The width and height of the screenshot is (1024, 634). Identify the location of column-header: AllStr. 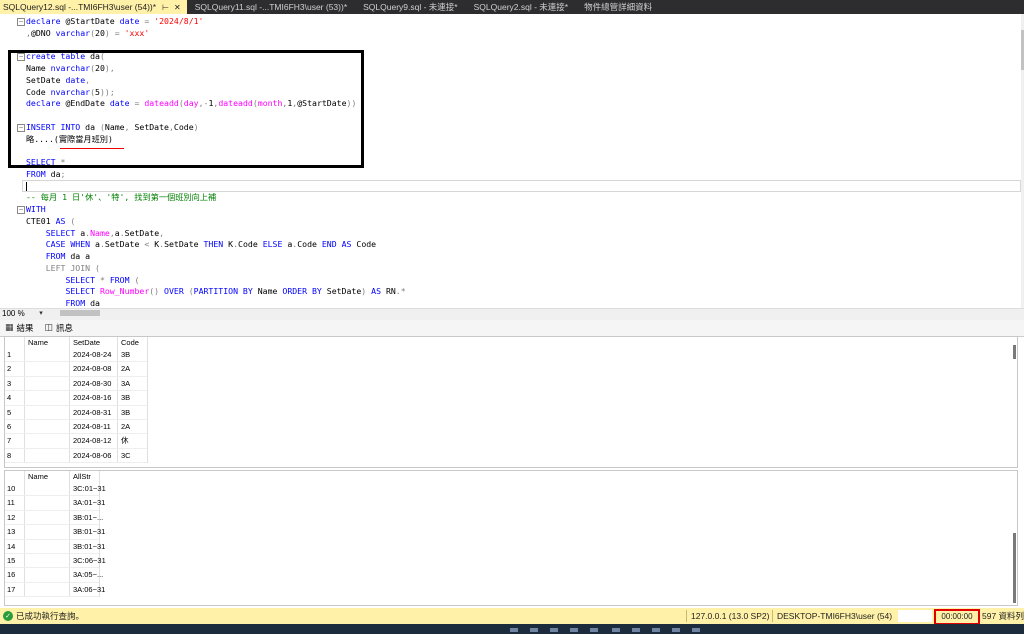
(82, 477).